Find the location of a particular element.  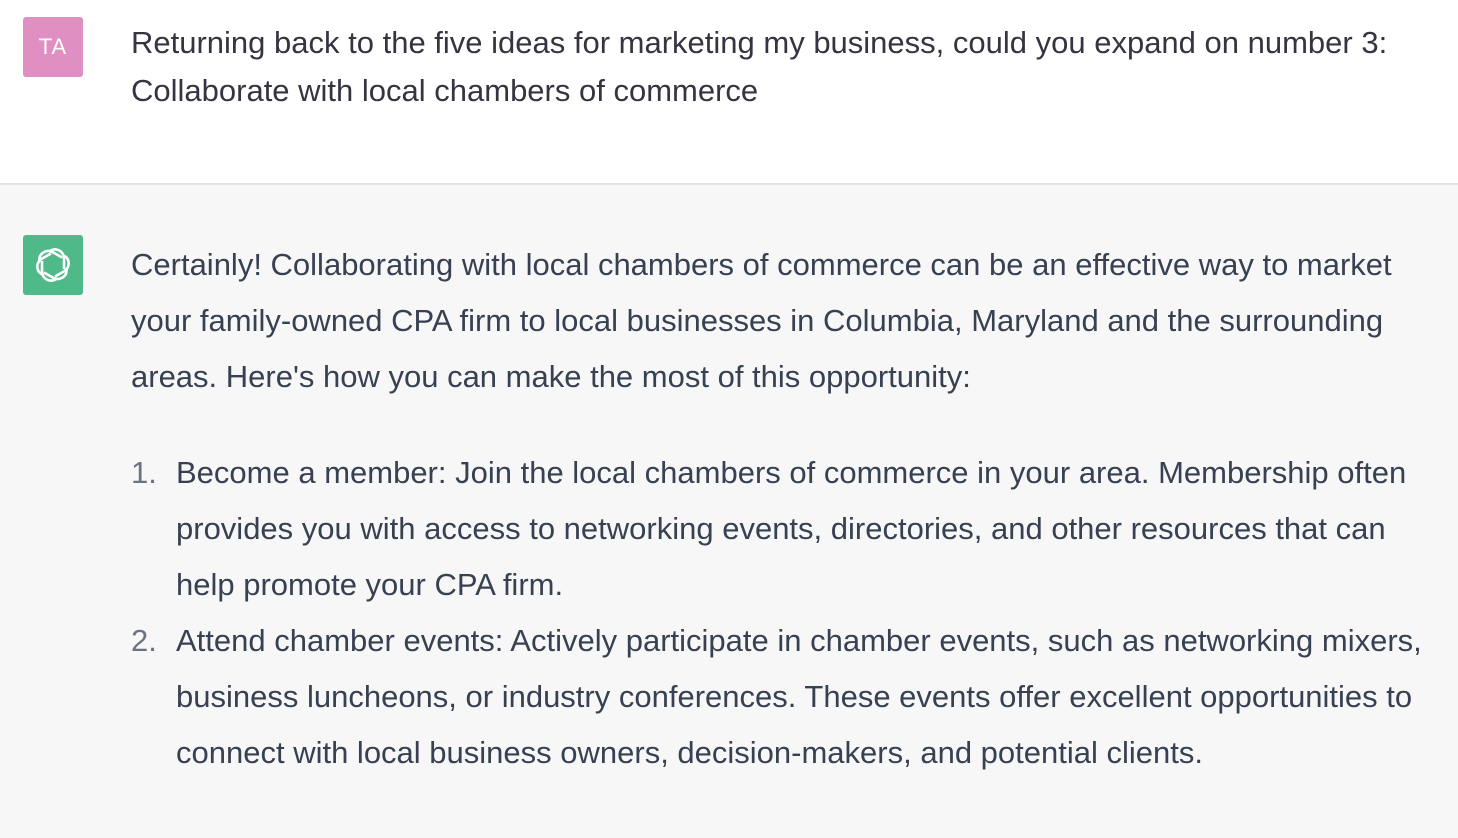

user-avatar-initials: TA is located at coordinates (53, 46).